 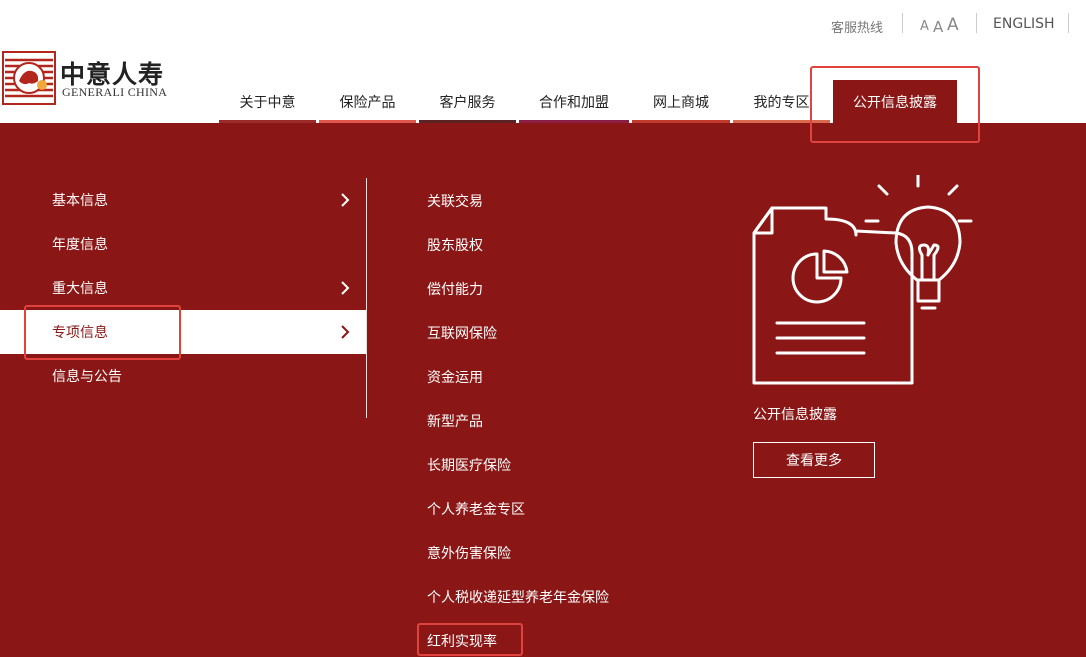 I want to click on submenu-accident-insurance: 意外伤害保险, so click(x=469, y=553).